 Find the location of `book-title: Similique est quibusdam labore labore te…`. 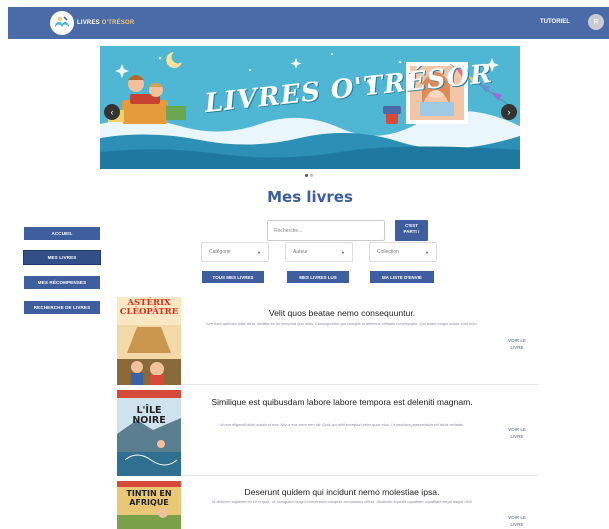

book-title: Similique est quibusdam labore labore te… is located at coordinates (342, 402).